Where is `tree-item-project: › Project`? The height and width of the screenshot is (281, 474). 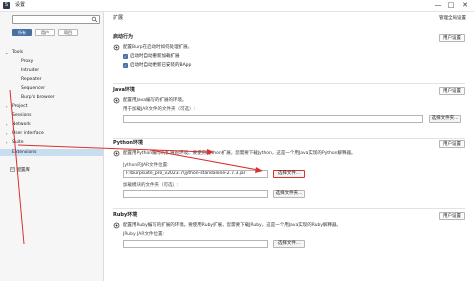
tree-item-project: › Project is located at coordinates (51, 106).